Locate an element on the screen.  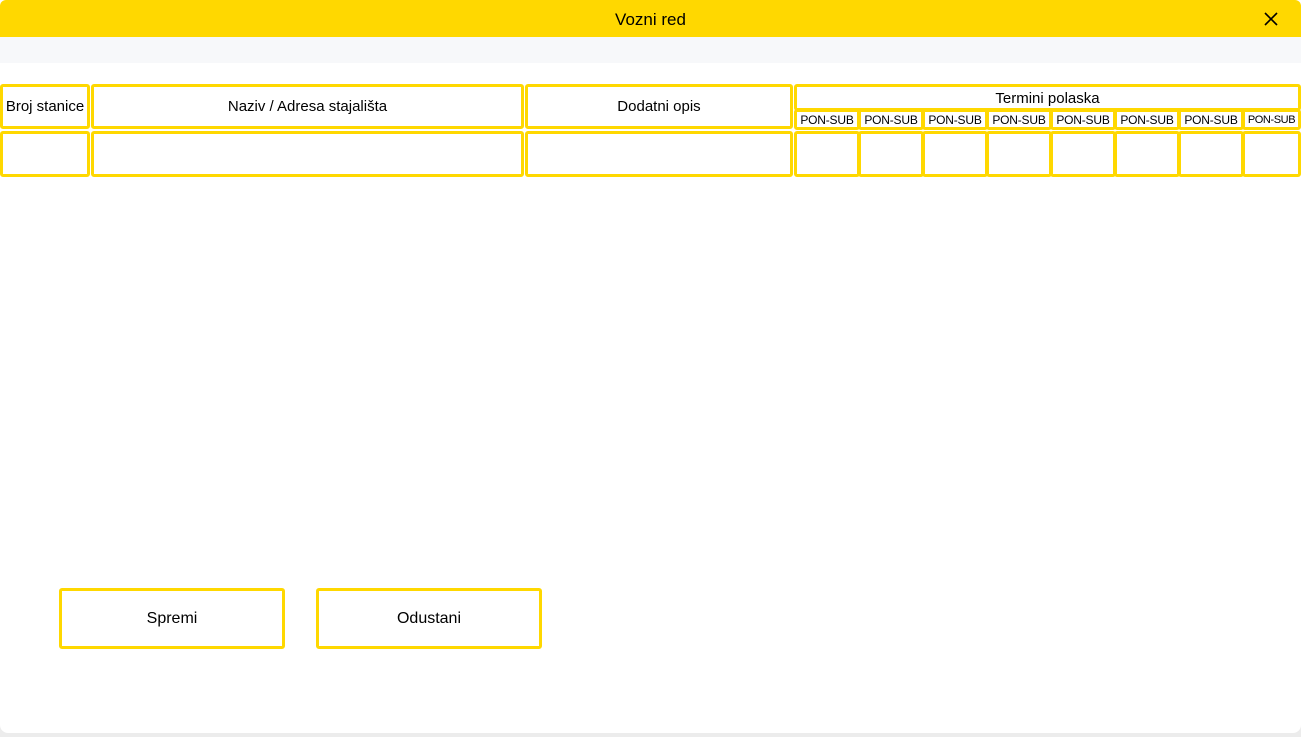
header-broj-stanice: Broj stanice is located at coordinates (45, 106).